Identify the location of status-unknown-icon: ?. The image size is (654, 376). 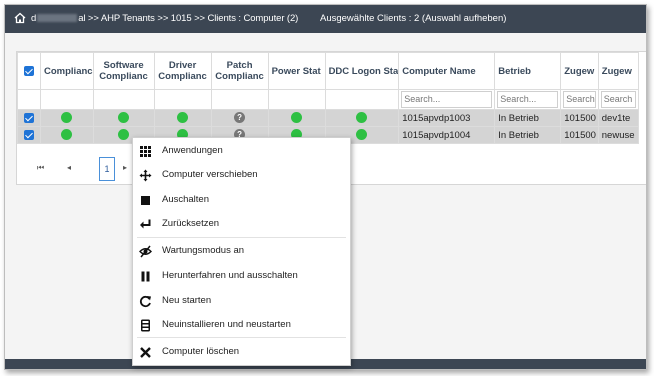
(240, 118).